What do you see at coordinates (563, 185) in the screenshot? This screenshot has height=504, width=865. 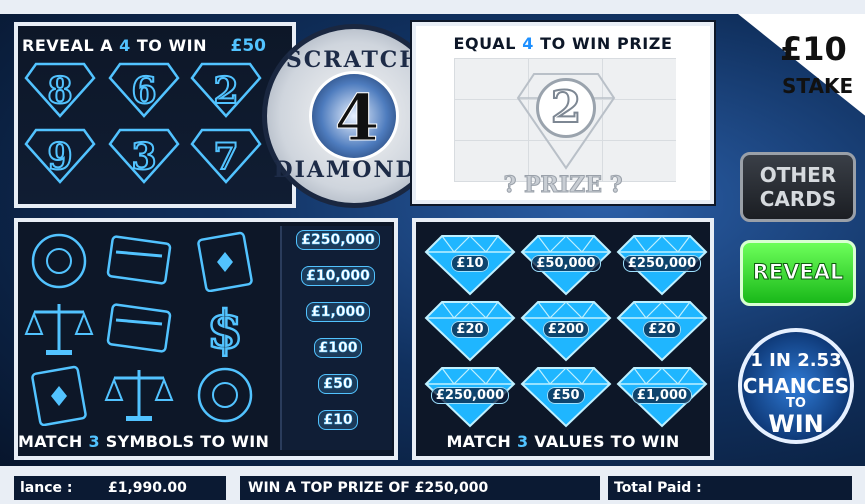 I see `hidden-prize-label: ? PRIZE ?` at bounding box center [563, 185].